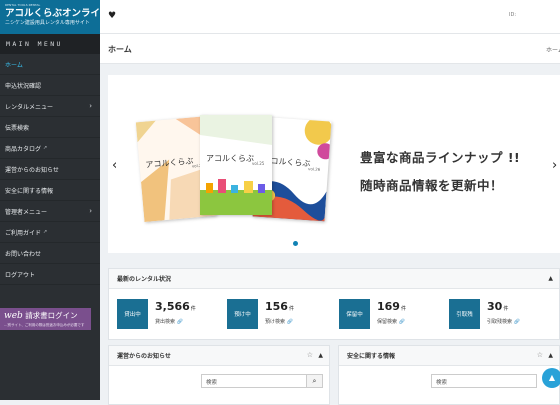 The width and height of the screenshot is (560, 405). I want to click on promo-line-1: 豊富な商品ラインナップ !!, so click(440, 157).